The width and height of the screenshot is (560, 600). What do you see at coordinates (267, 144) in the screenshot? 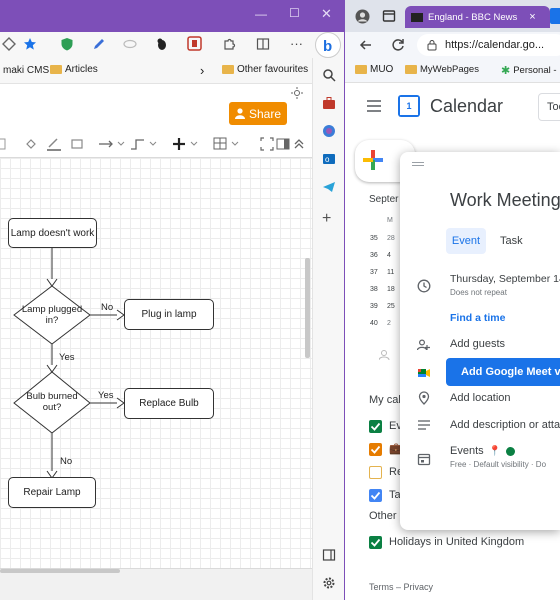
I see `fullscreen-icon` at bounding box center [267, 144].